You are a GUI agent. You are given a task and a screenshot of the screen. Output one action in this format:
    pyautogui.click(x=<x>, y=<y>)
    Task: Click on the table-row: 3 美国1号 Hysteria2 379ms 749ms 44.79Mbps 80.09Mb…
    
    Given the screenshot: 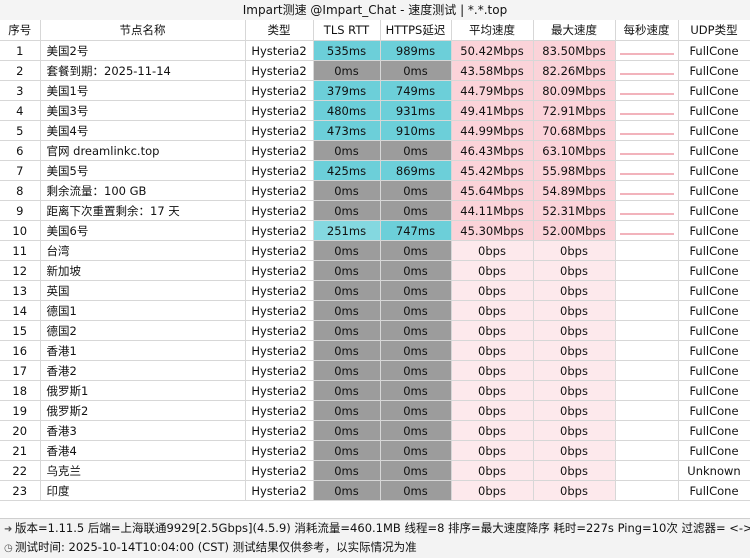 What is the action you would take?
    pyautogui.click(x=375, y=90)
    